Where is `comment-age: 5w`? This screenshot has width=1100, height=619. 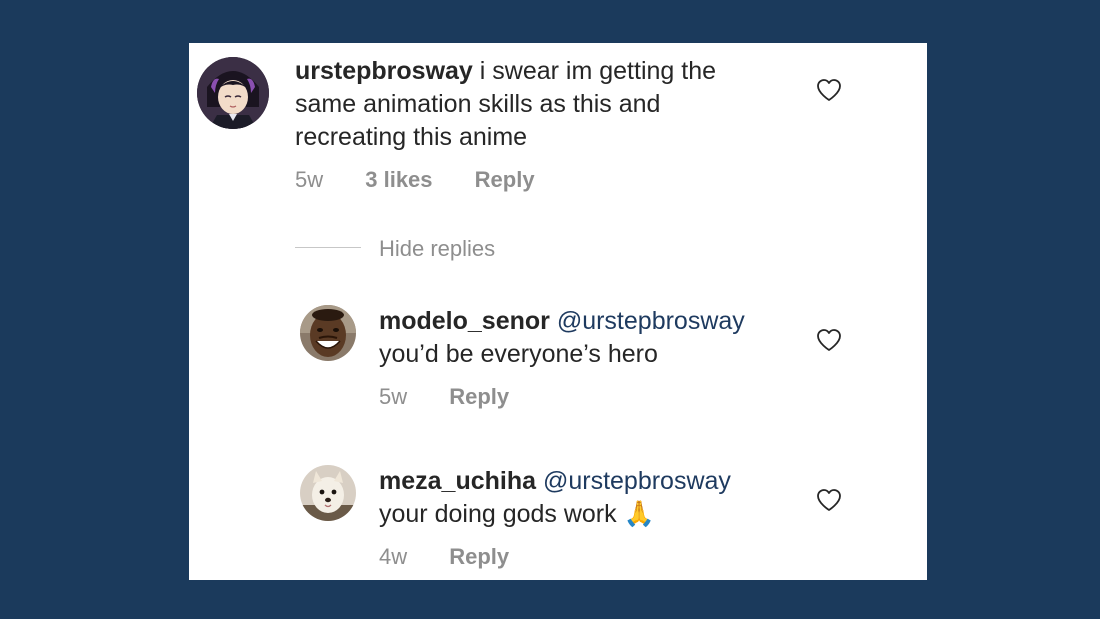
comment-age: 5w is located at coordinates (309, 179).